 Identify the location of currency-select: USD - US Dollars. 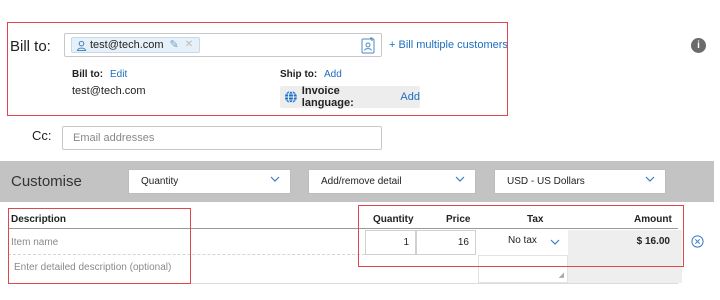
(580, 181).